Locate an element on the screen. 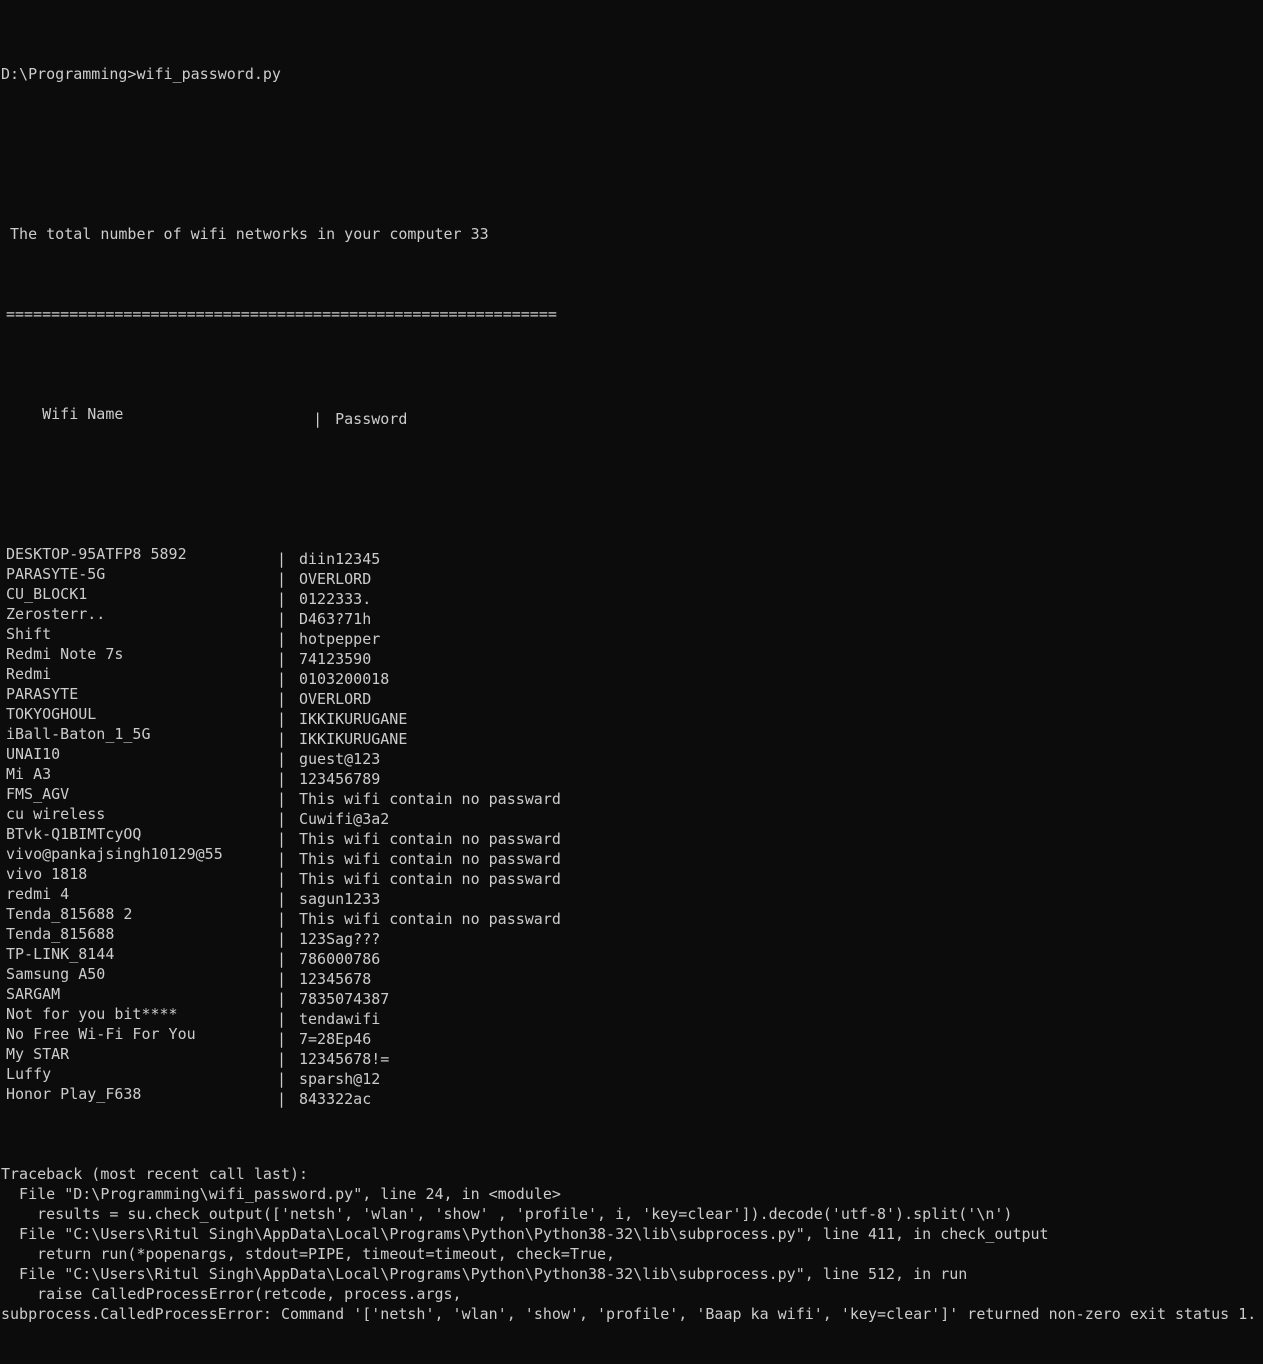 This screenshot has height=1364, width=1263. table-row: UNAI10 | guest@123 is located at coordinates (631, 756).